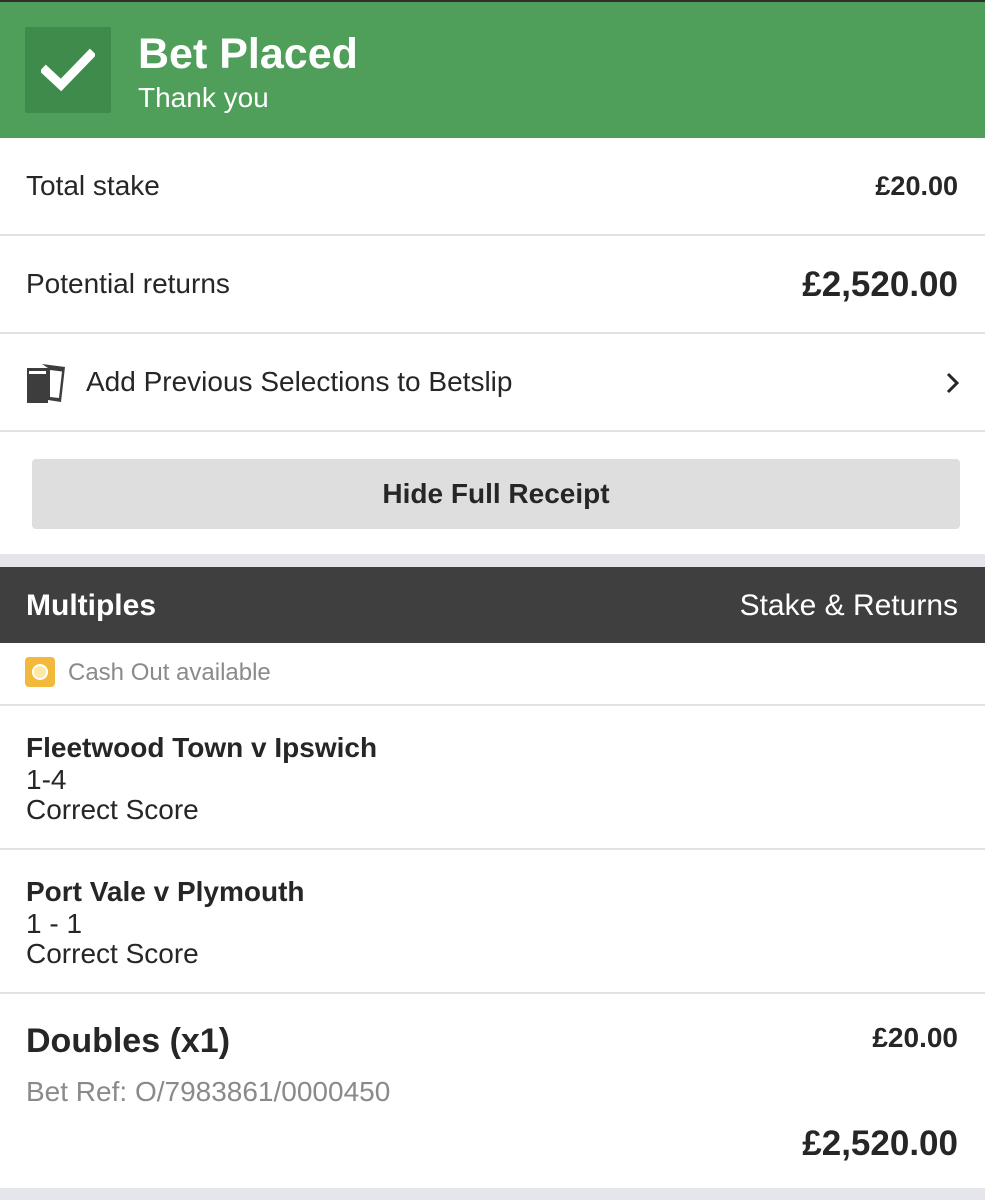 This screenshot has width=985, height=1200. I want to click on header-title: Bet Placed, so click(248, 54).